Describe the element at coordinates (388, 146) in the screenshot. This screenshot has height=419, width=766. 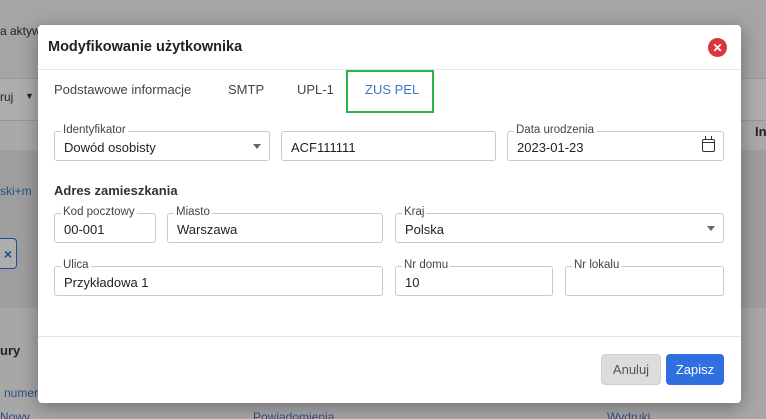
I see `document-number-input: ACF111111` at that location.